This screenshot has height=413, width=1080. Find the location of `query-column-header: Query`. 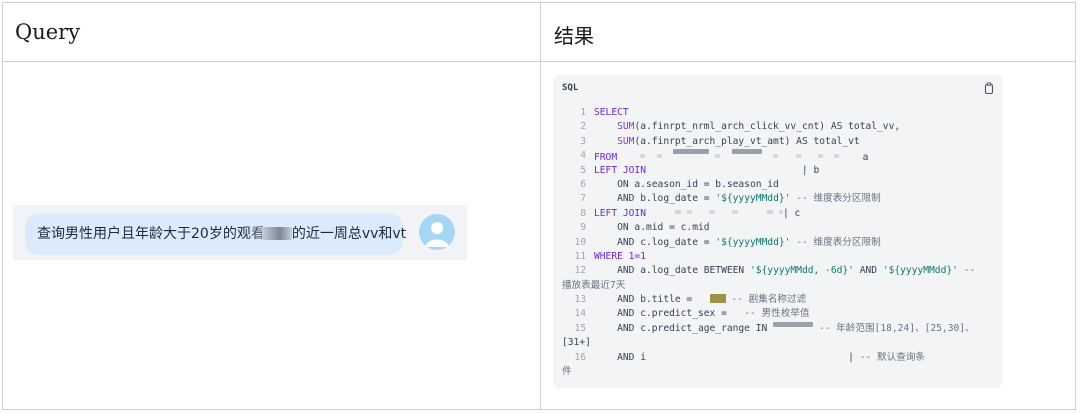

query-column-header: Query is located at coordinates (48, 32).